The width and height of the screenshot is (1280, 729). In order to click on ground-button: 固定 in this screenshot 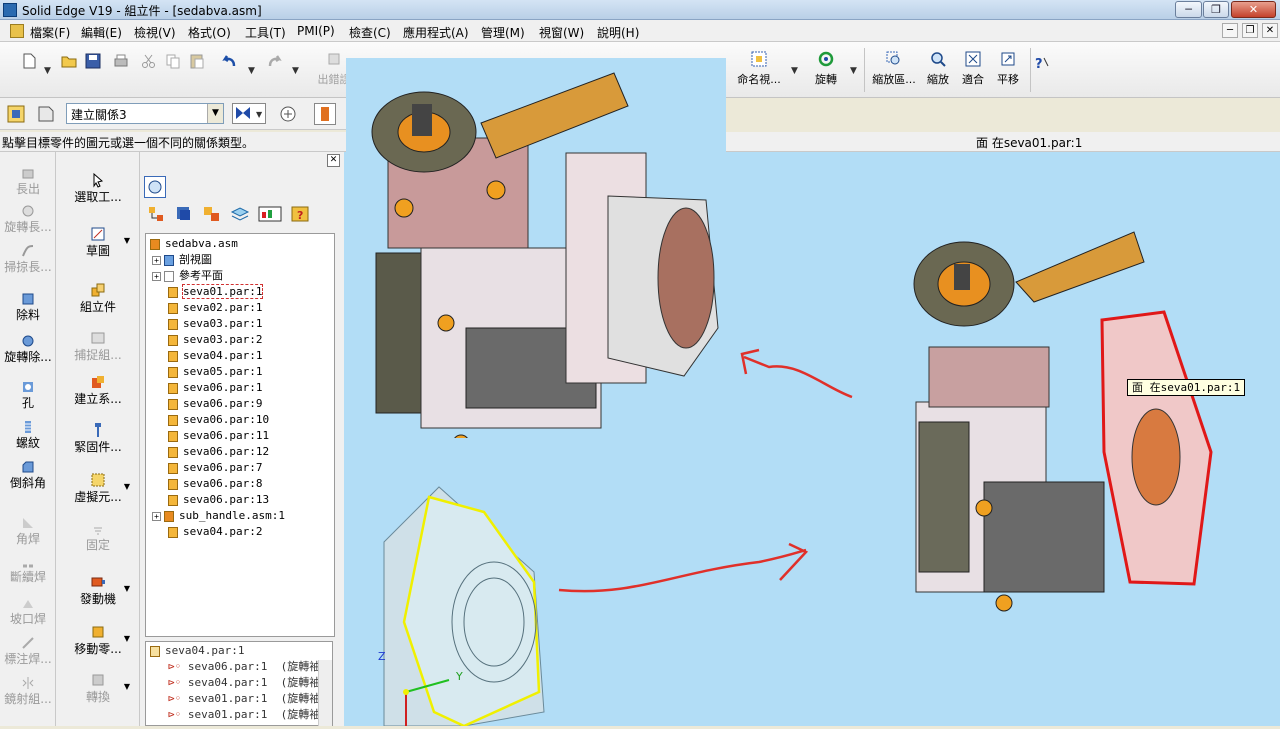, I will do `click(98, 536)`.